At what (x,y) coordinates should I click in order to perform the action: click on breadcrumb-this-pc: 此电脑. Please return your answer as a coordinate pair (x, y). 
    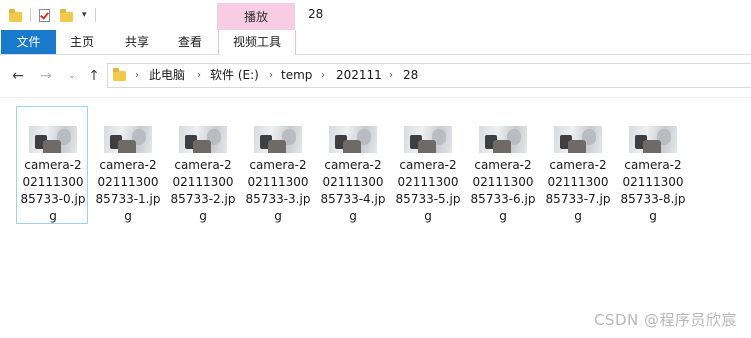
    Looking at the image, I should click on (167, 75).